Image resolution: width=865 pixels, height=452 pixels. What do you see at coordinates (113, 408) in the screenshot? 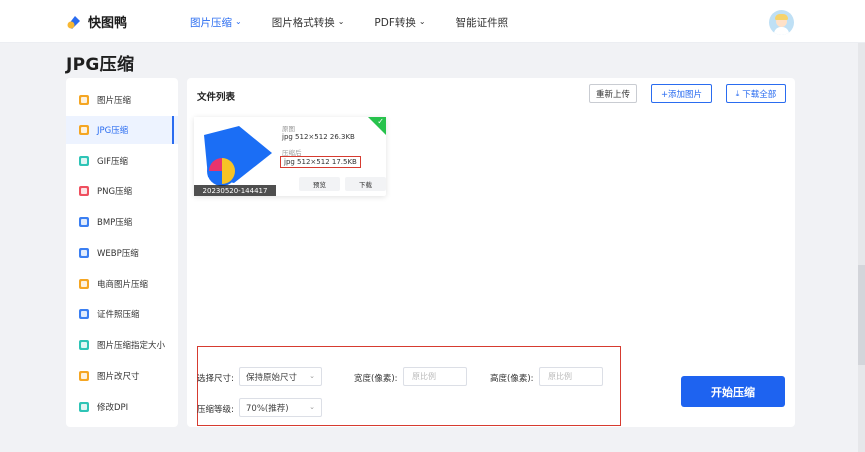
I see `sidebar-item-label: 修改DPI` at bounding box center [113, 408].